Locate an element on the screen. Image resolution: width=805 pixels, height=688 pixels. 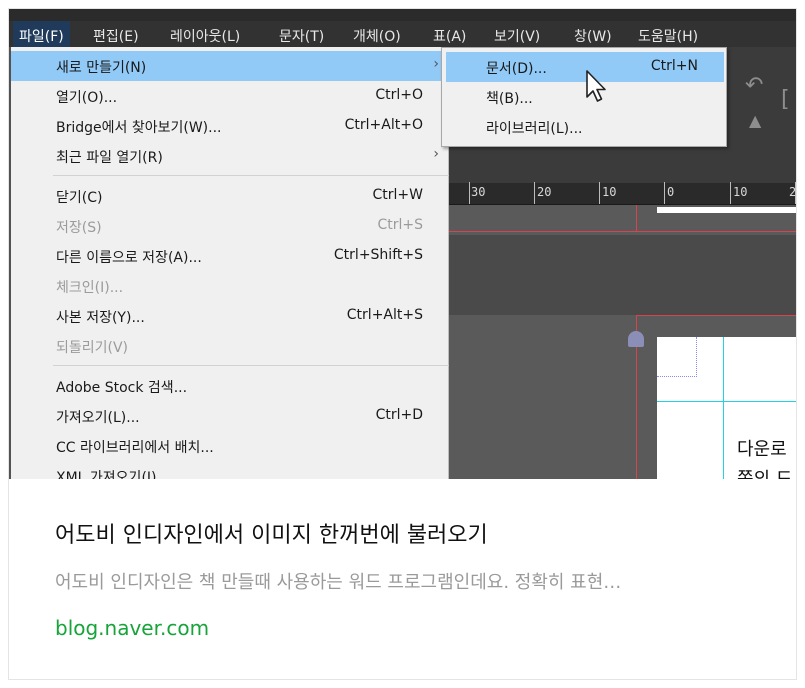
rotate-icon: ↶ is located at coordinates (754, 85).